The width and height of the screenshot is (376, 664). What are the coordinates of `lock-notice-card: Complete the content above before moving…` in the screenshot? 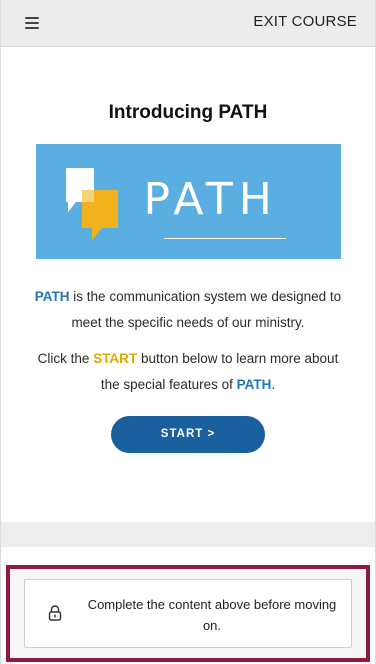 It's located at (188, 613).